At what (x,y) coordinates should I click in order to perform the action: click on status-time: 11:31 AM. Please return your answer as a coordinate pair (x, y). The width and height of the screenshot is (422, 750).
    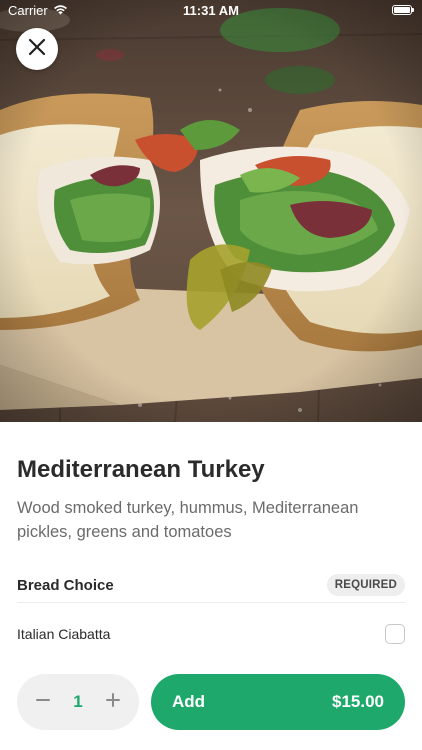
    Looking at the image, I should click on (211, 10).